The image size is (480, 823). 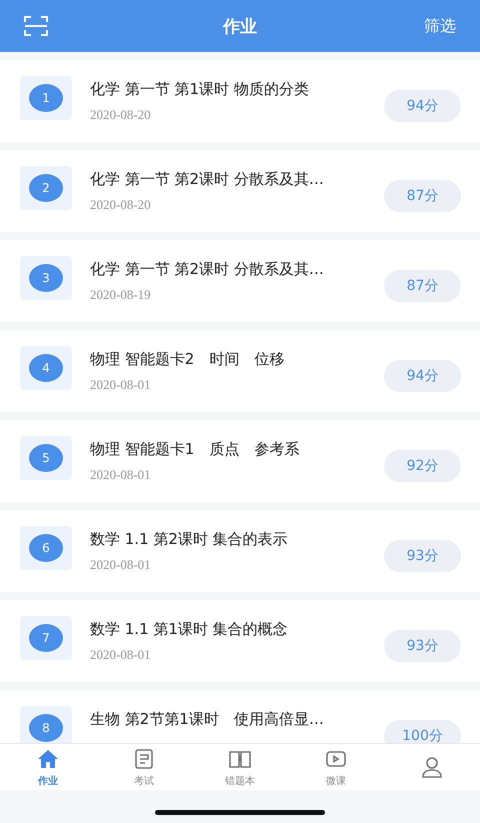 What do you see at coordinates (422, 466) in the screenshot?
I see `score-badge: 92分` at bounding box center [422, 466].